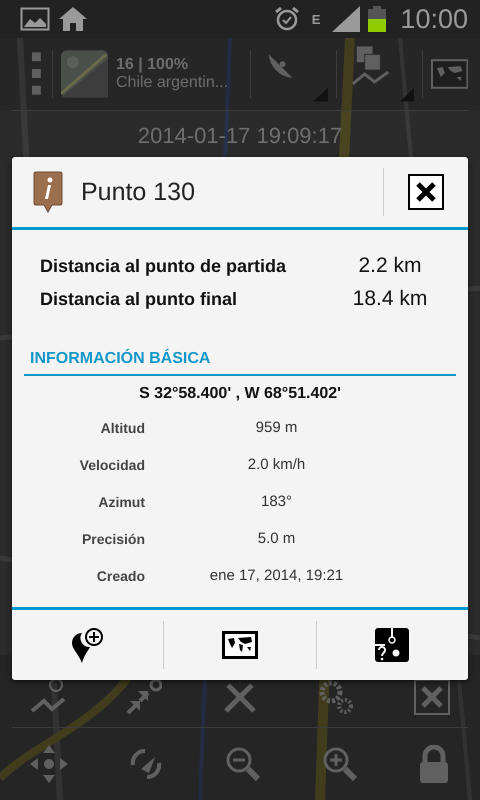 Image resolution: width=480 pixels, height=800 pixels. Describe the element at coordinates (392, 645) in the screenshot. I see `puzzle-help-icon` at that location.